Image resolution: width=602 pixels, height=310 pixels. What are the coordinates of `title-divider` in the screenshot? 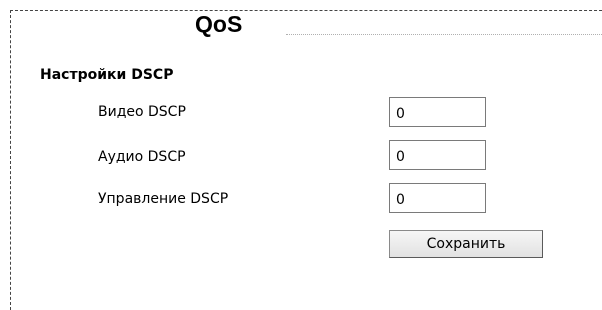 It's located at (444, 34).